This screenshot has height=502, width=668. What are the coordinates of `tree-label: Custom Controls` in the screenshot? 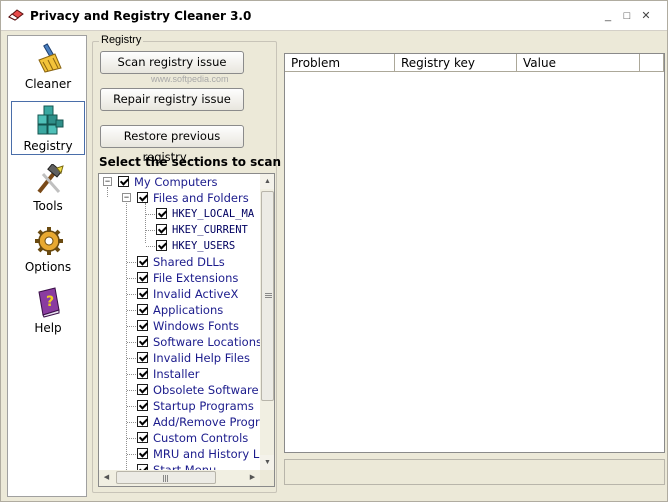 It's located at (201, 438).